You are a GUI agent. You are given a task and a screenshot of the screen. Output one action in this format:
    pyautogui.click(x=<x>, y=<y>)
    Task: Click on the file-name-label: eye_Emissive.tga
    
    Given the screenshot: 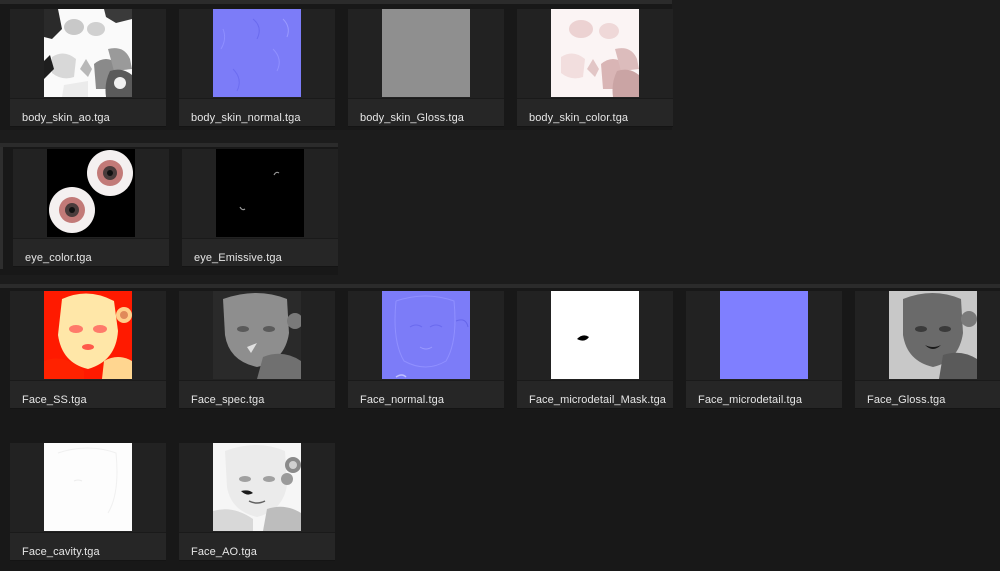 What is the action you would take?
    pyautogui.click(x=238, y=258)
    